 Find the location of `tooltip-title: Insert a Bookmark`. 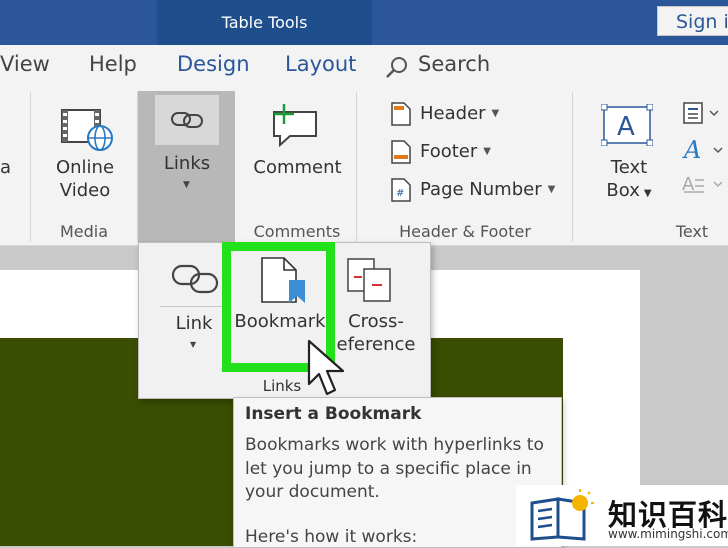

tooltip-title: Insert a Bookmark is located at coordinates (333, 414).